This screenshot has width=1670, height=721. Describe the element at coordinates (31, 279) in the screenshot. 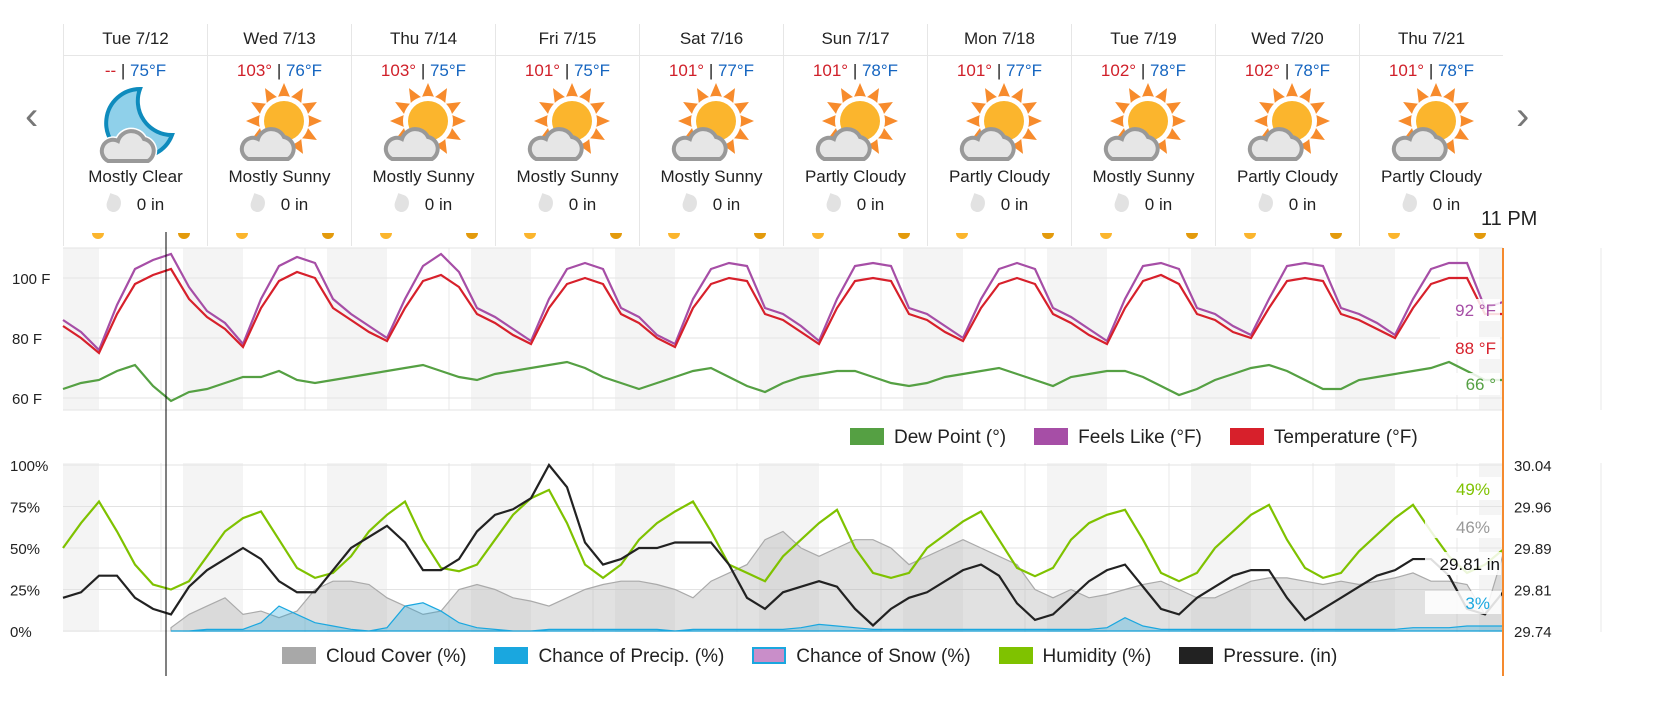

I see `y-tick-label: 100 F` at that location.